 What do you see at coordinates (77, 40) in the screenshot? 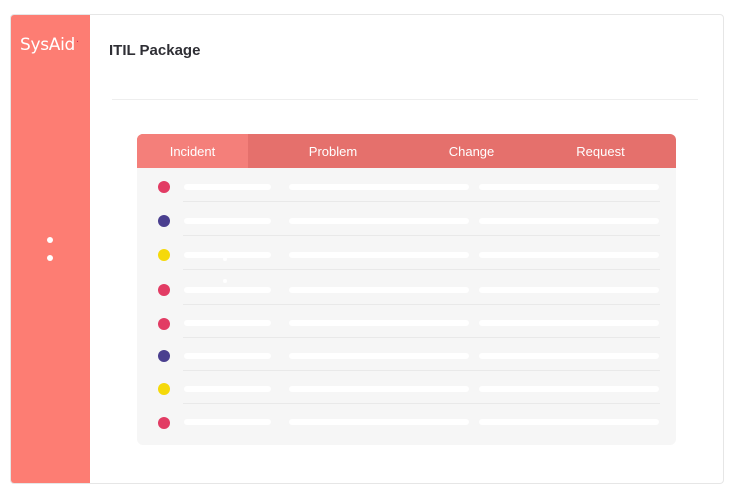
I see `logo-mark: .` at bounding box center [77, 40].